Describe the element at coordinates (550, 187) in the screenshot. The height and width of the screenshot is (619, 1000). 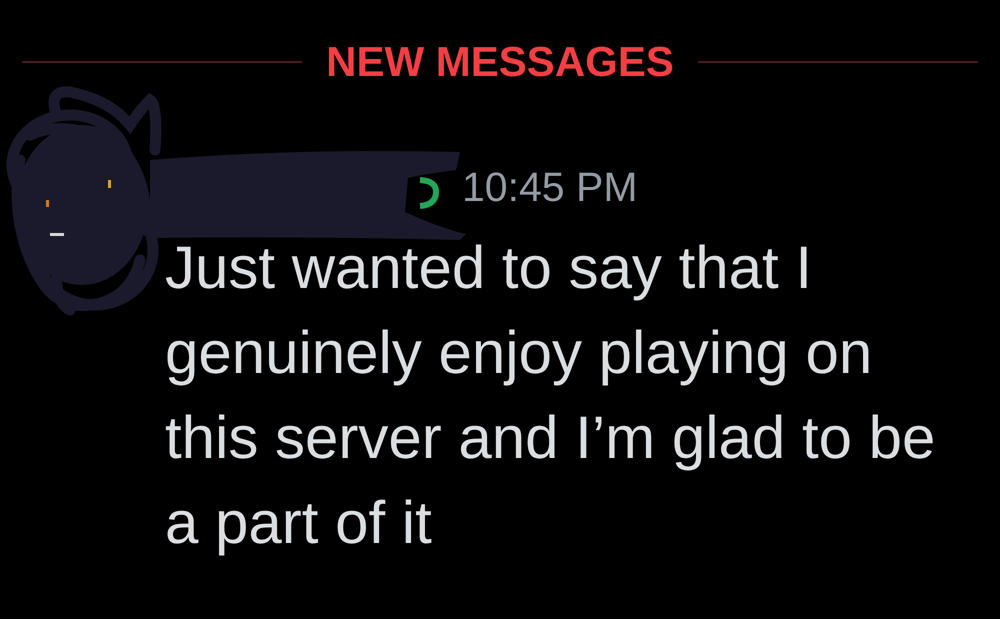
I see `message-timestamp: 10:45 PM` at that location.